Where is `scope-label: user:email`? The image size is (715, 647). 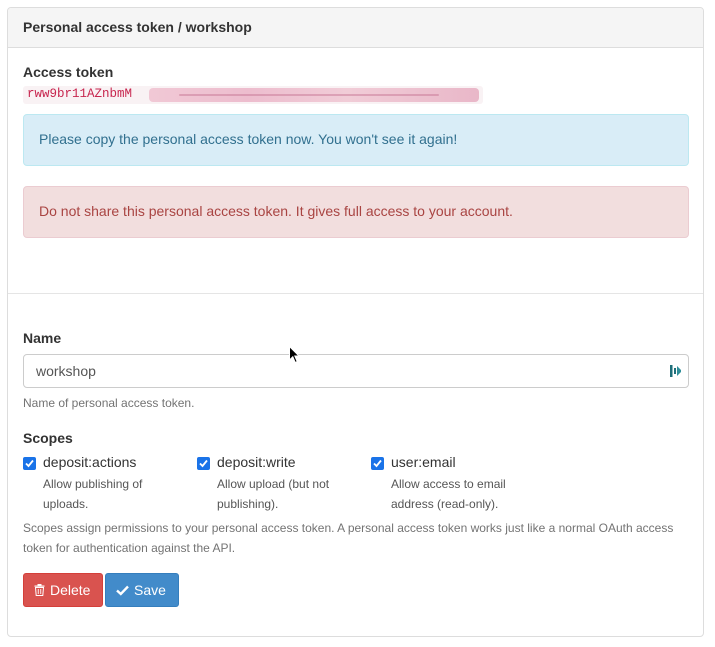
scope-label: user:email is located at coordinates (423, 462).